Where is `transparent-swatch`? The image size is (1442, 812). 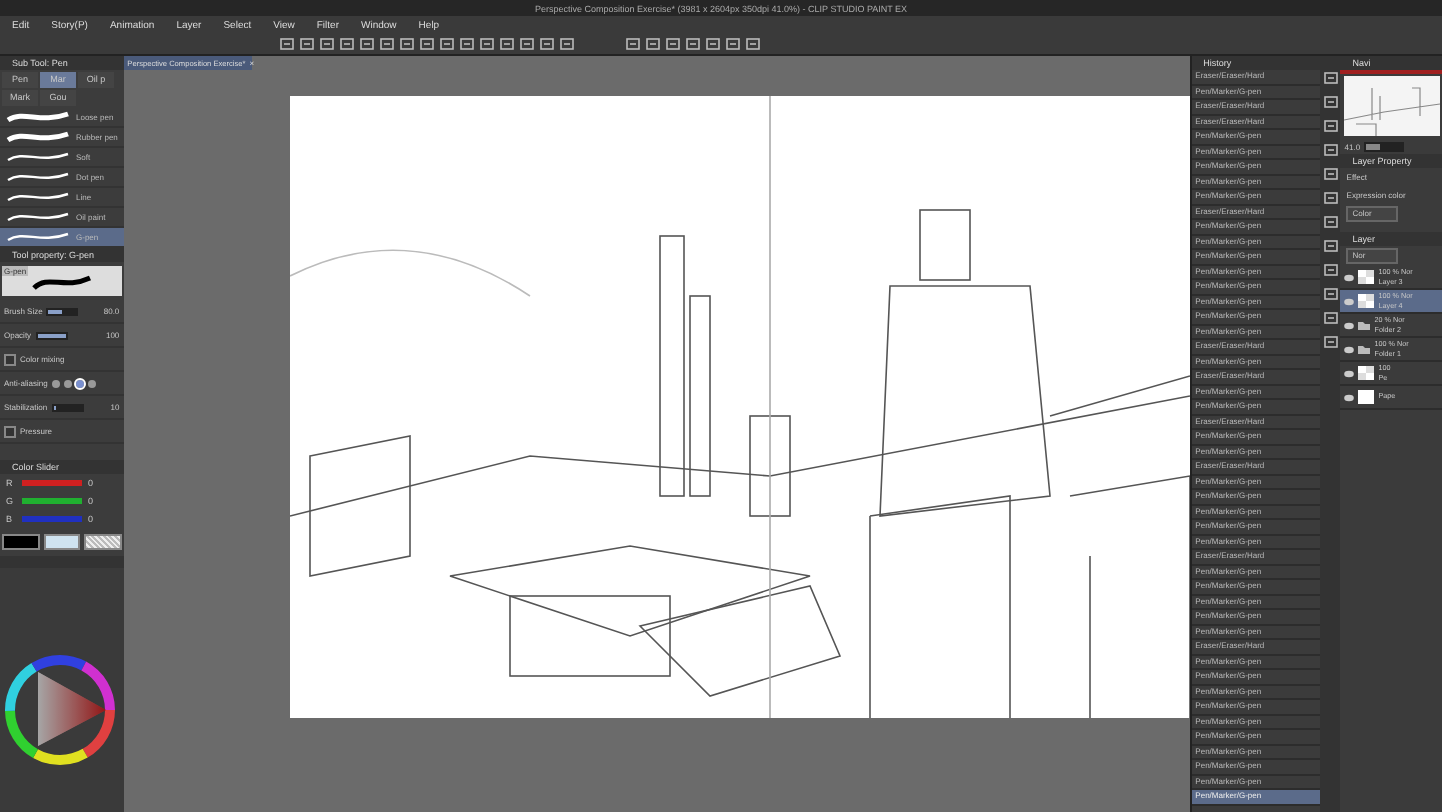
transparent-swatch is located at coordinates (103, 542).